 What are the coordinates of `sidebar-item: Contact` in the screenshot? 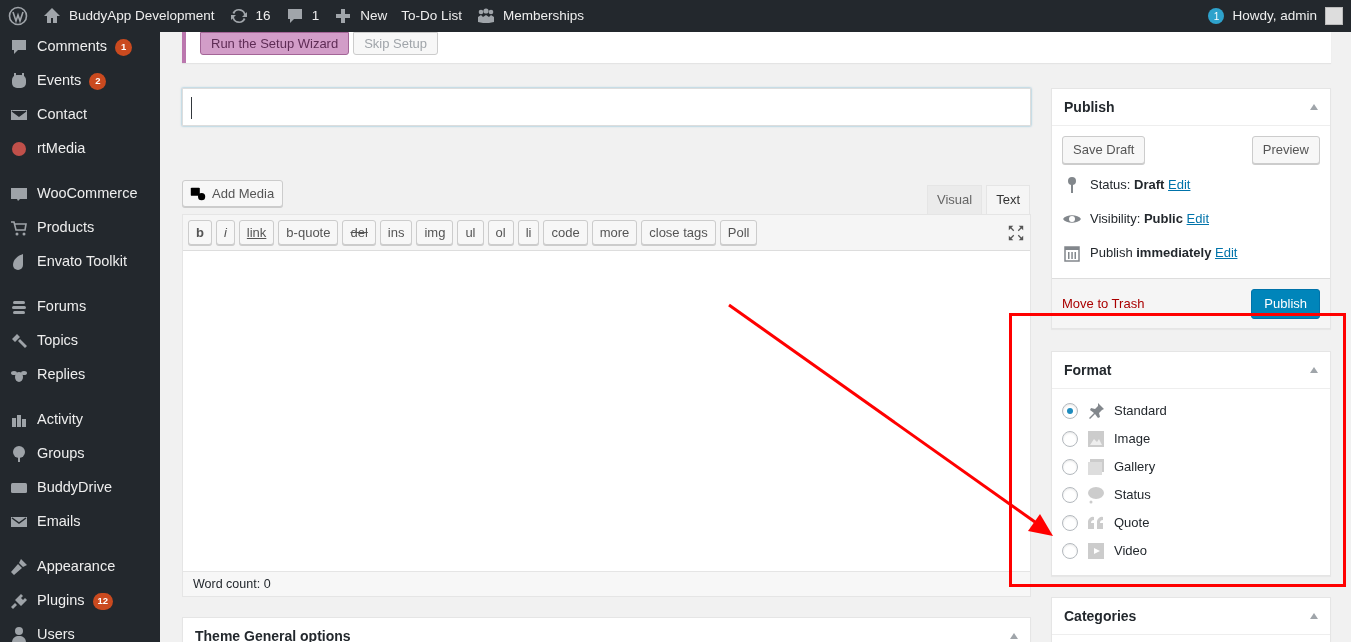 It's located at (62, 115).